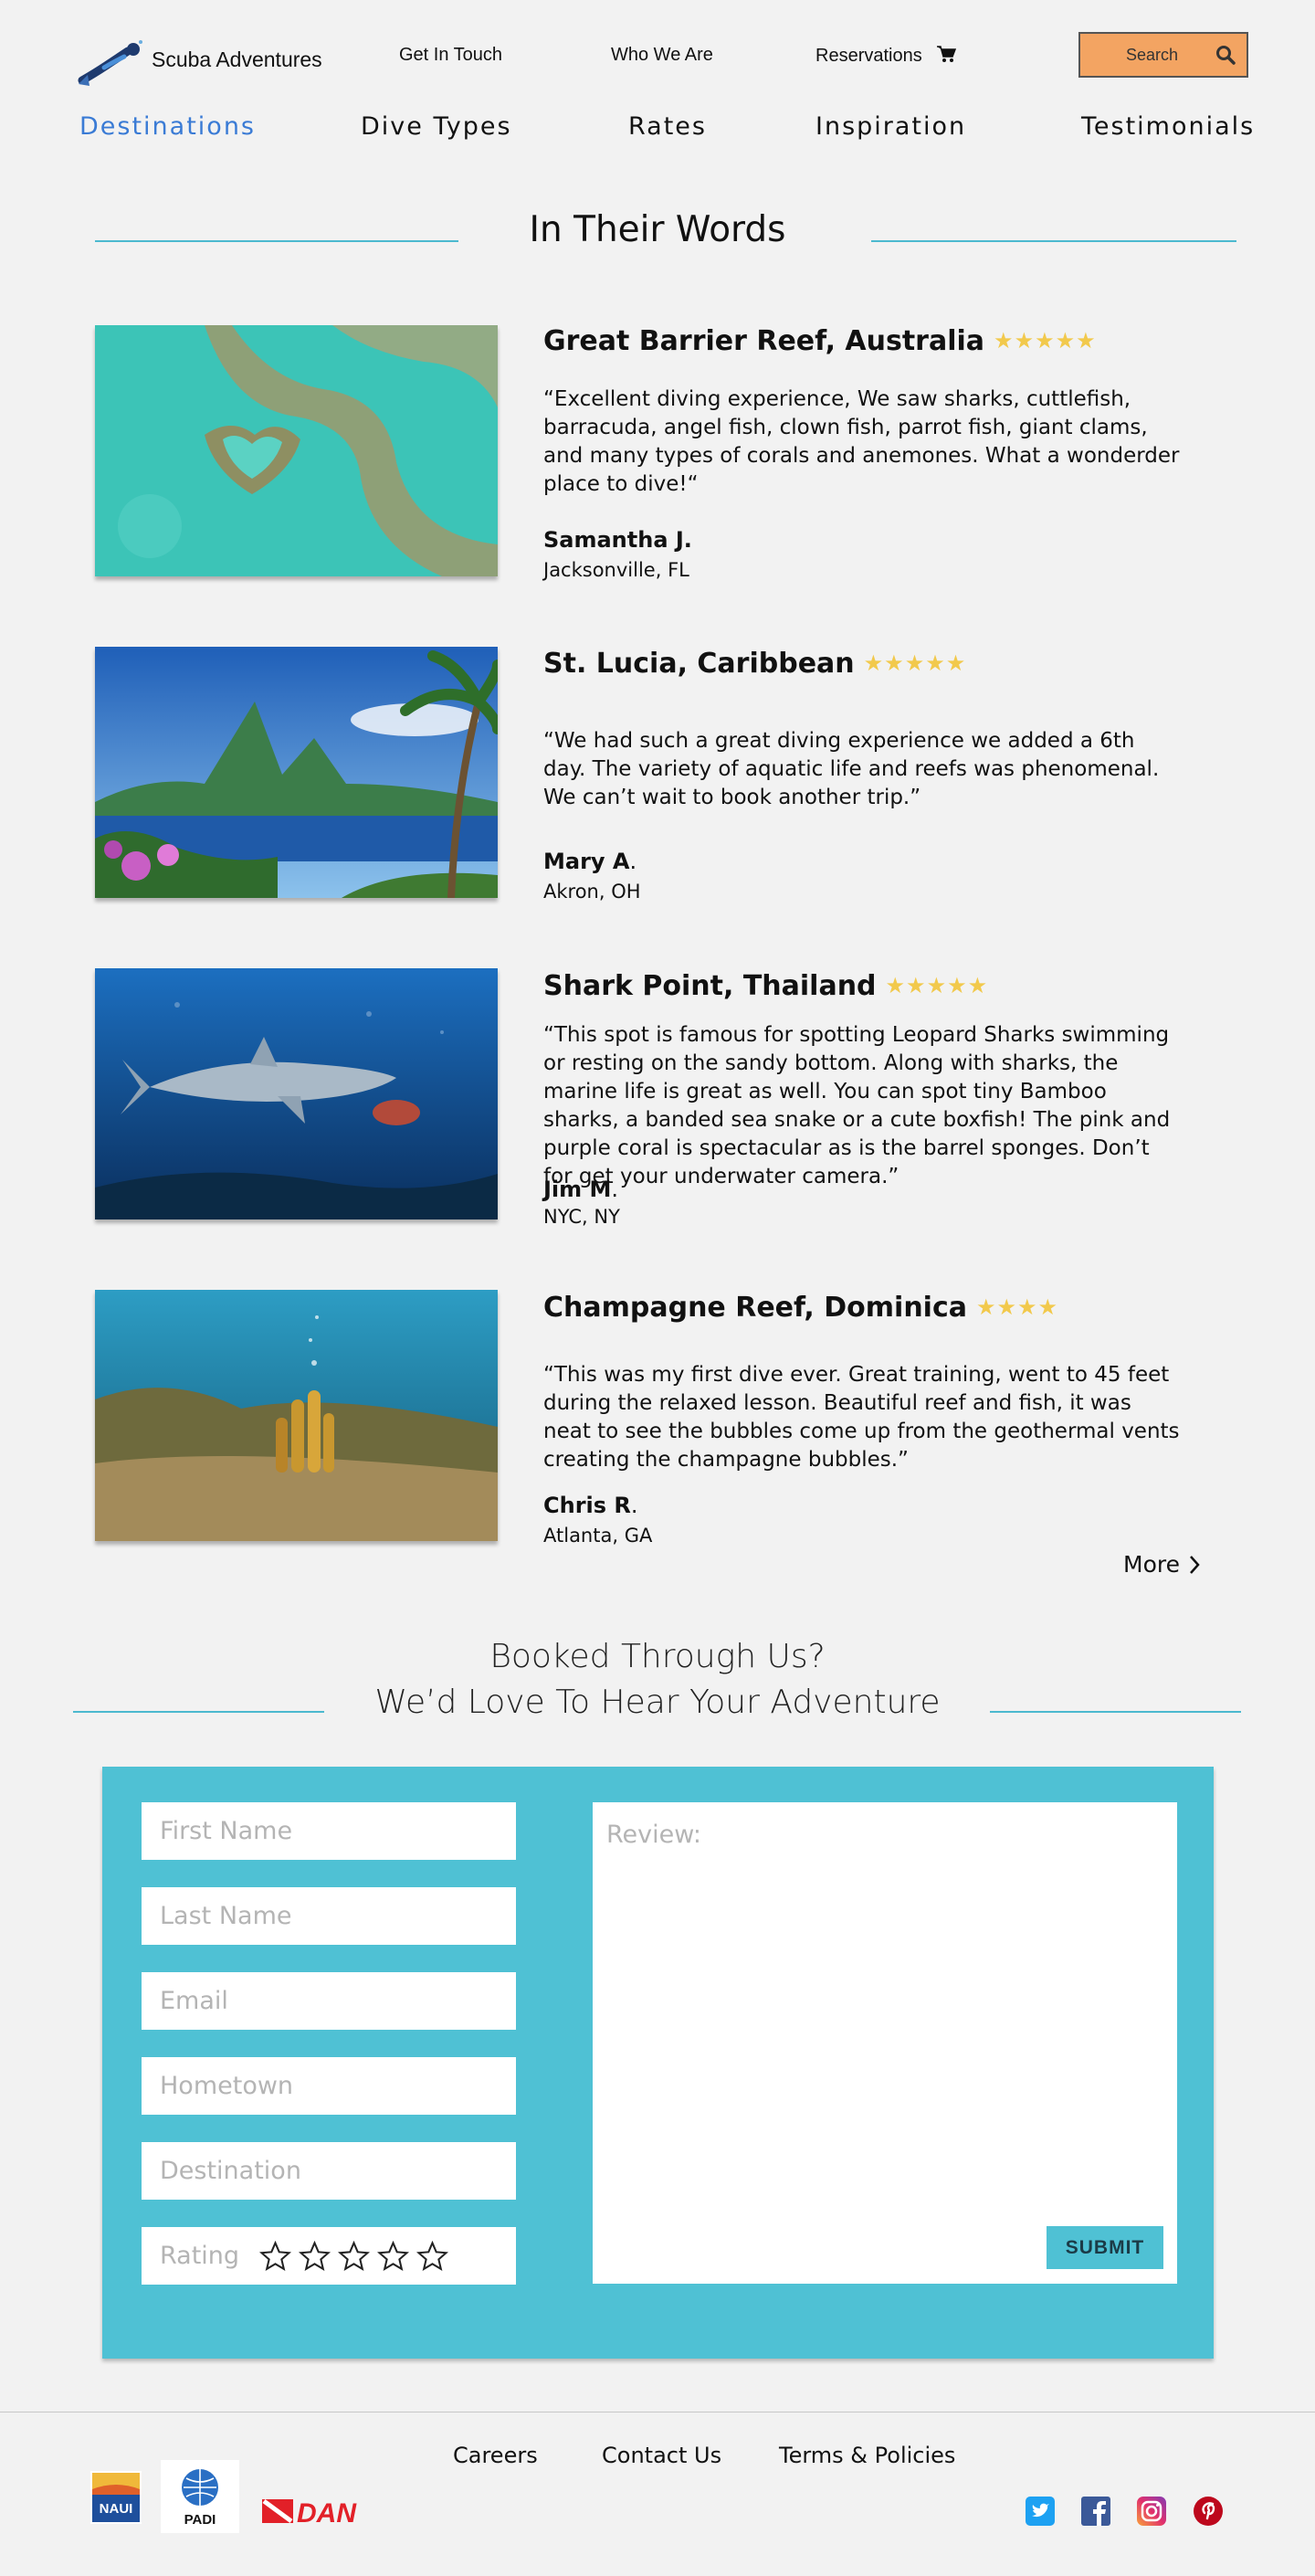 The width and height of the screenshot is (1315, 2576). What do you see at coordinates (329, 2001) in the screenshot?
I see `email-field: Email` at bounding box center [329, 2001].